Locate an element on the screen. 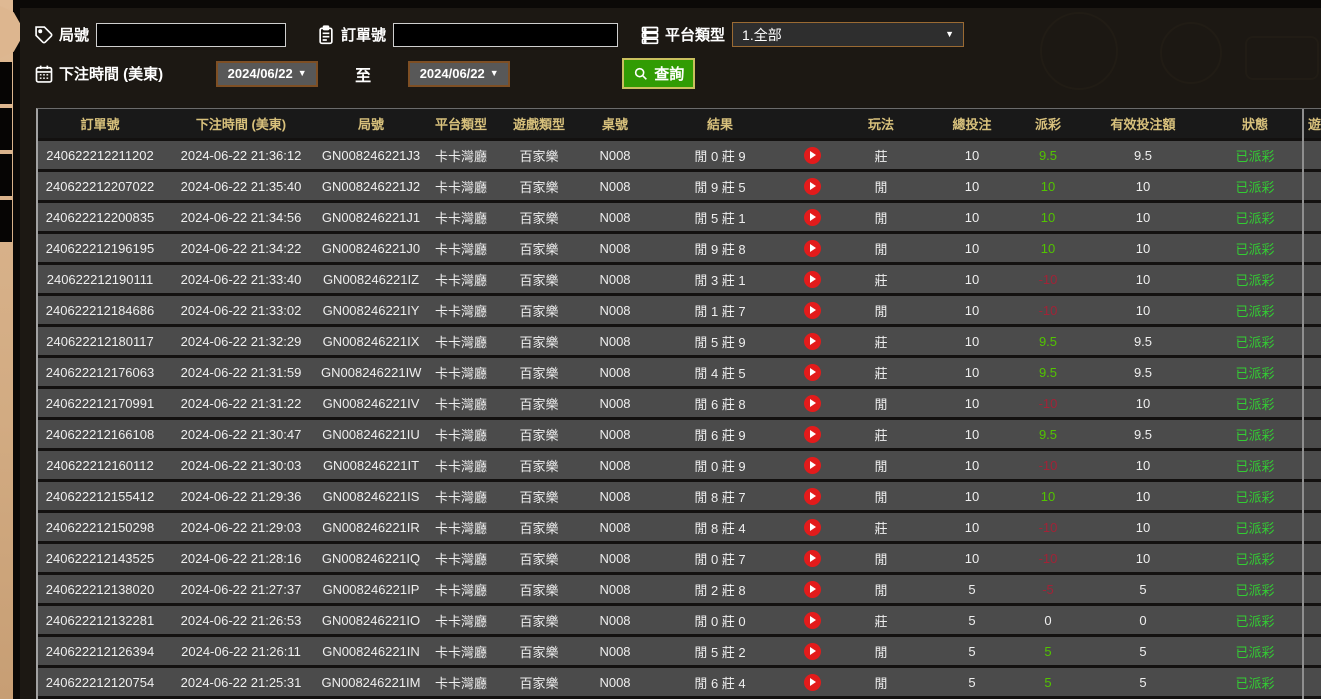  column-divider is located at coordinates (1303, 404).